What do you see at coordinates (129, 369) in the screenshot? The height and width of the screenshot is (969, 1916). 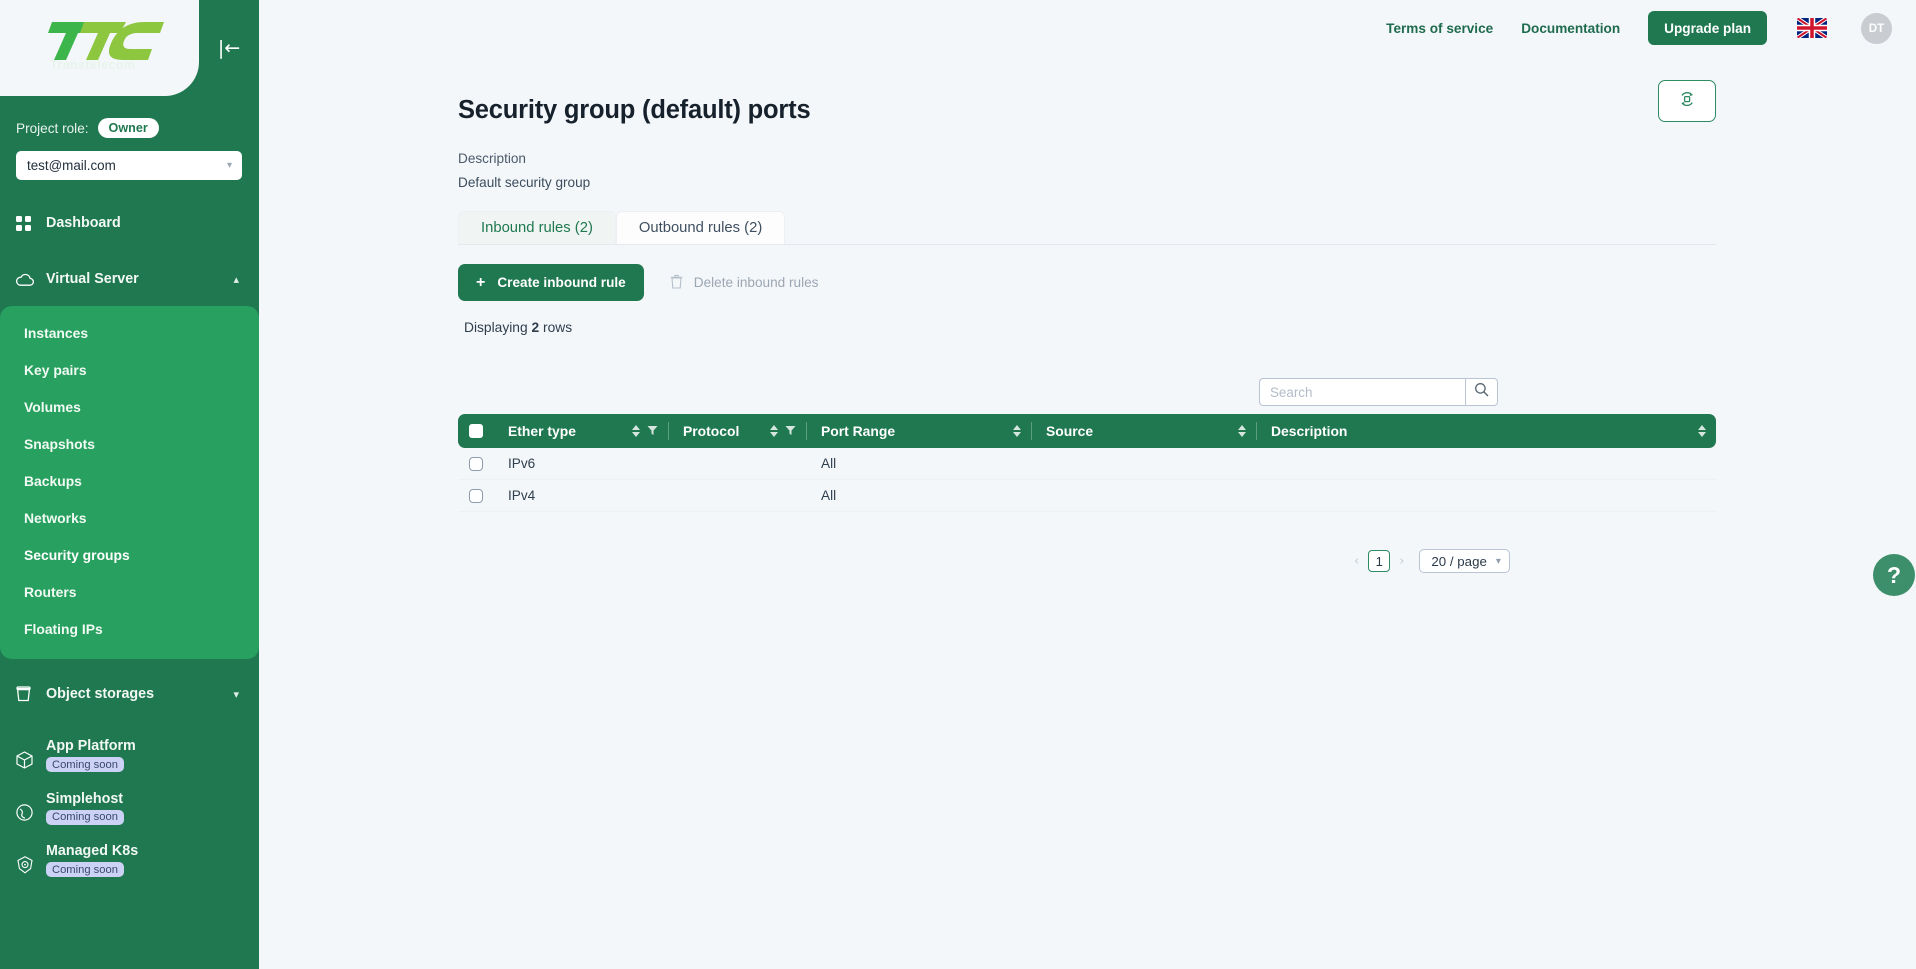 I see `sidebar-item-key-pairs: Key pairs` at bounding box center [129, 369].